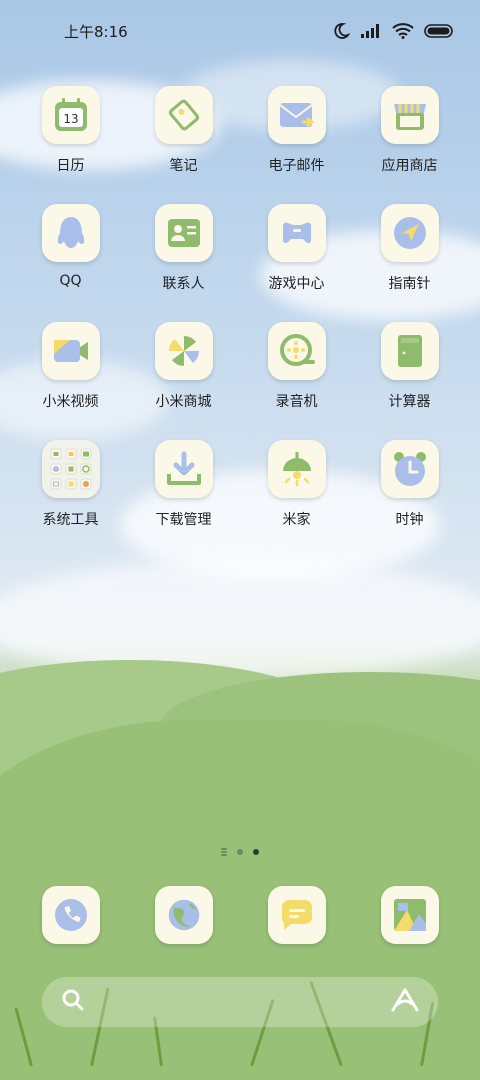  I want to click on app-label: 下载管理, so click(183, 520).